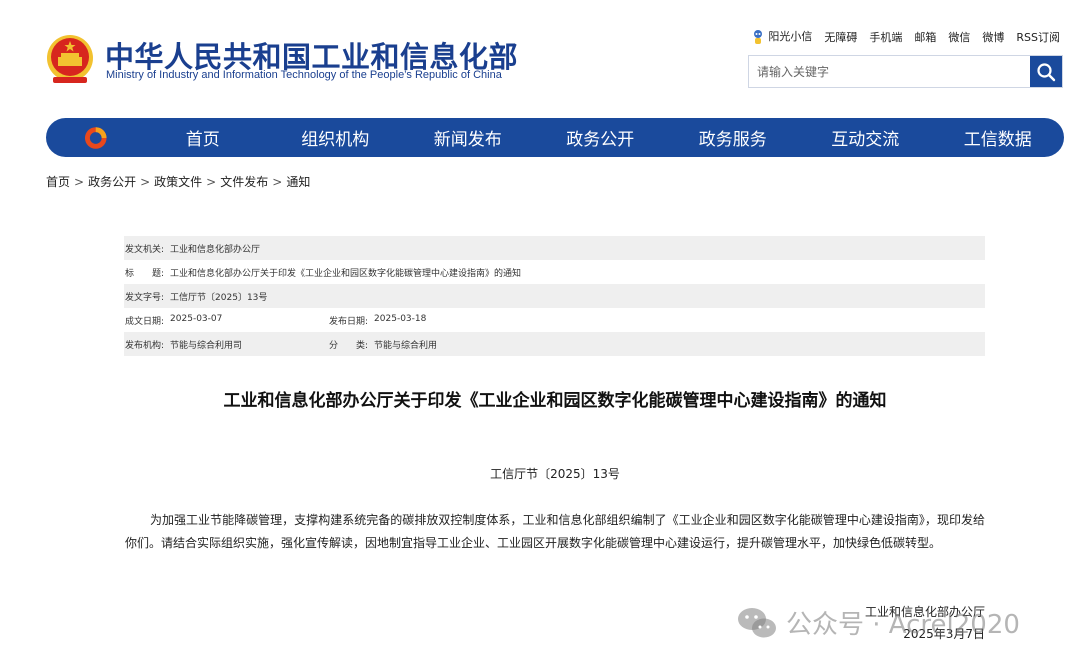 This screenshot has height=665, width=1080. What do you see at coordinates (219, 297) in the screenshot?
I see `meta-doc-no: 工信厅节〔2025〕13号` at bounding box center [219, 297].